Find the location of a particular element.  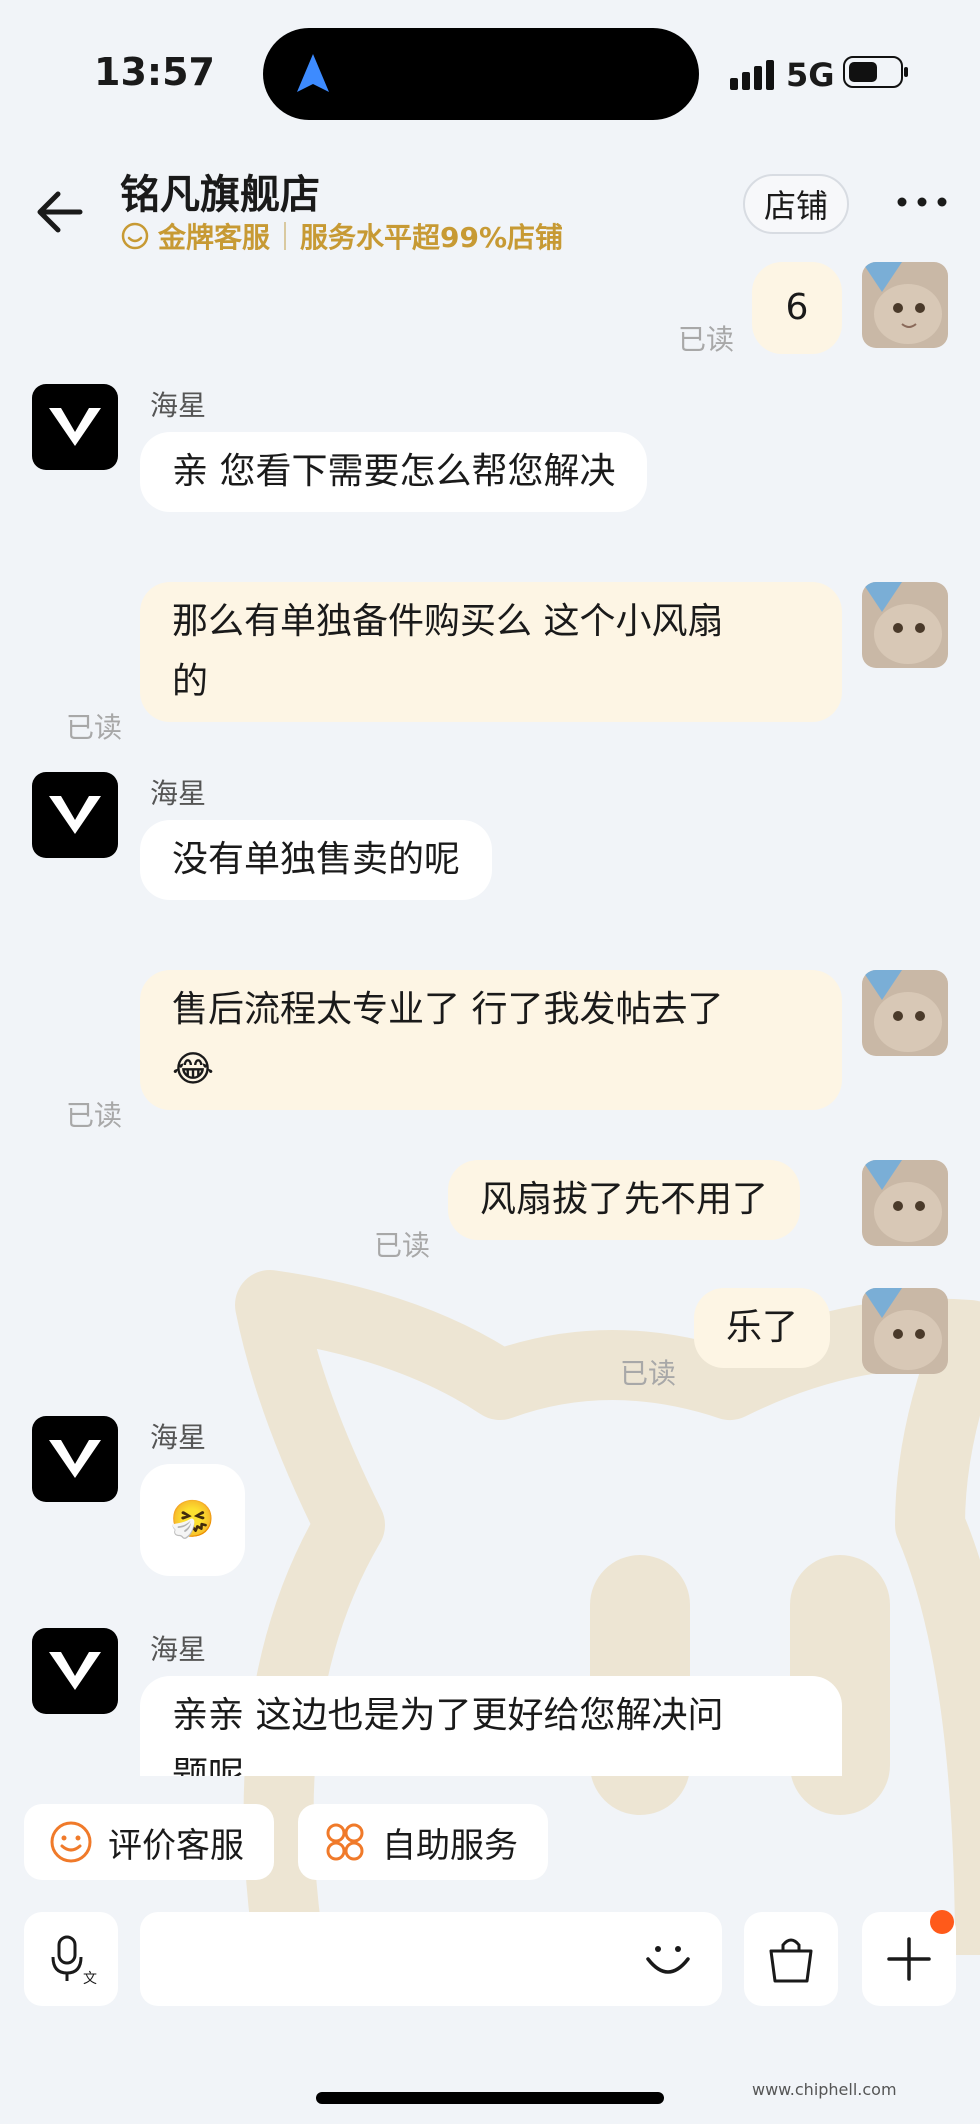

service-smile-icon is located at coordinates (135, 236).